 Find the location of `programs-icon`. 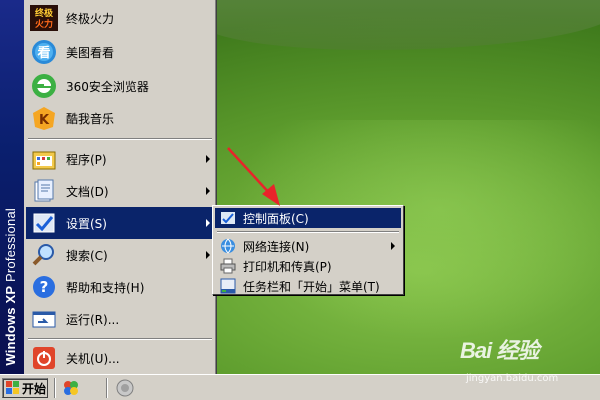

programs-icon is located at coordinates (44, 159).